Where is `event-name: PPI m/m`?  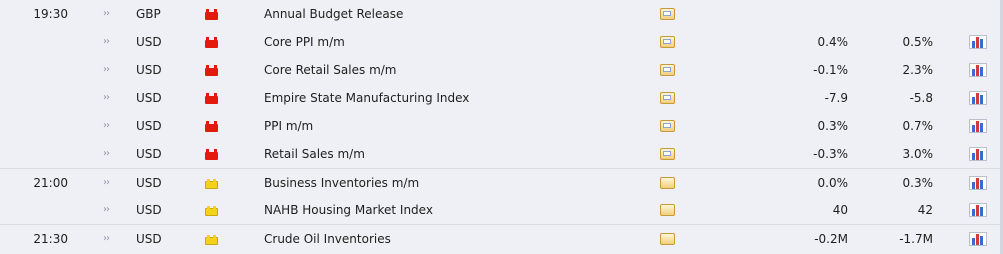
event-name: PPI m/m is located at coordinates (454, 126).